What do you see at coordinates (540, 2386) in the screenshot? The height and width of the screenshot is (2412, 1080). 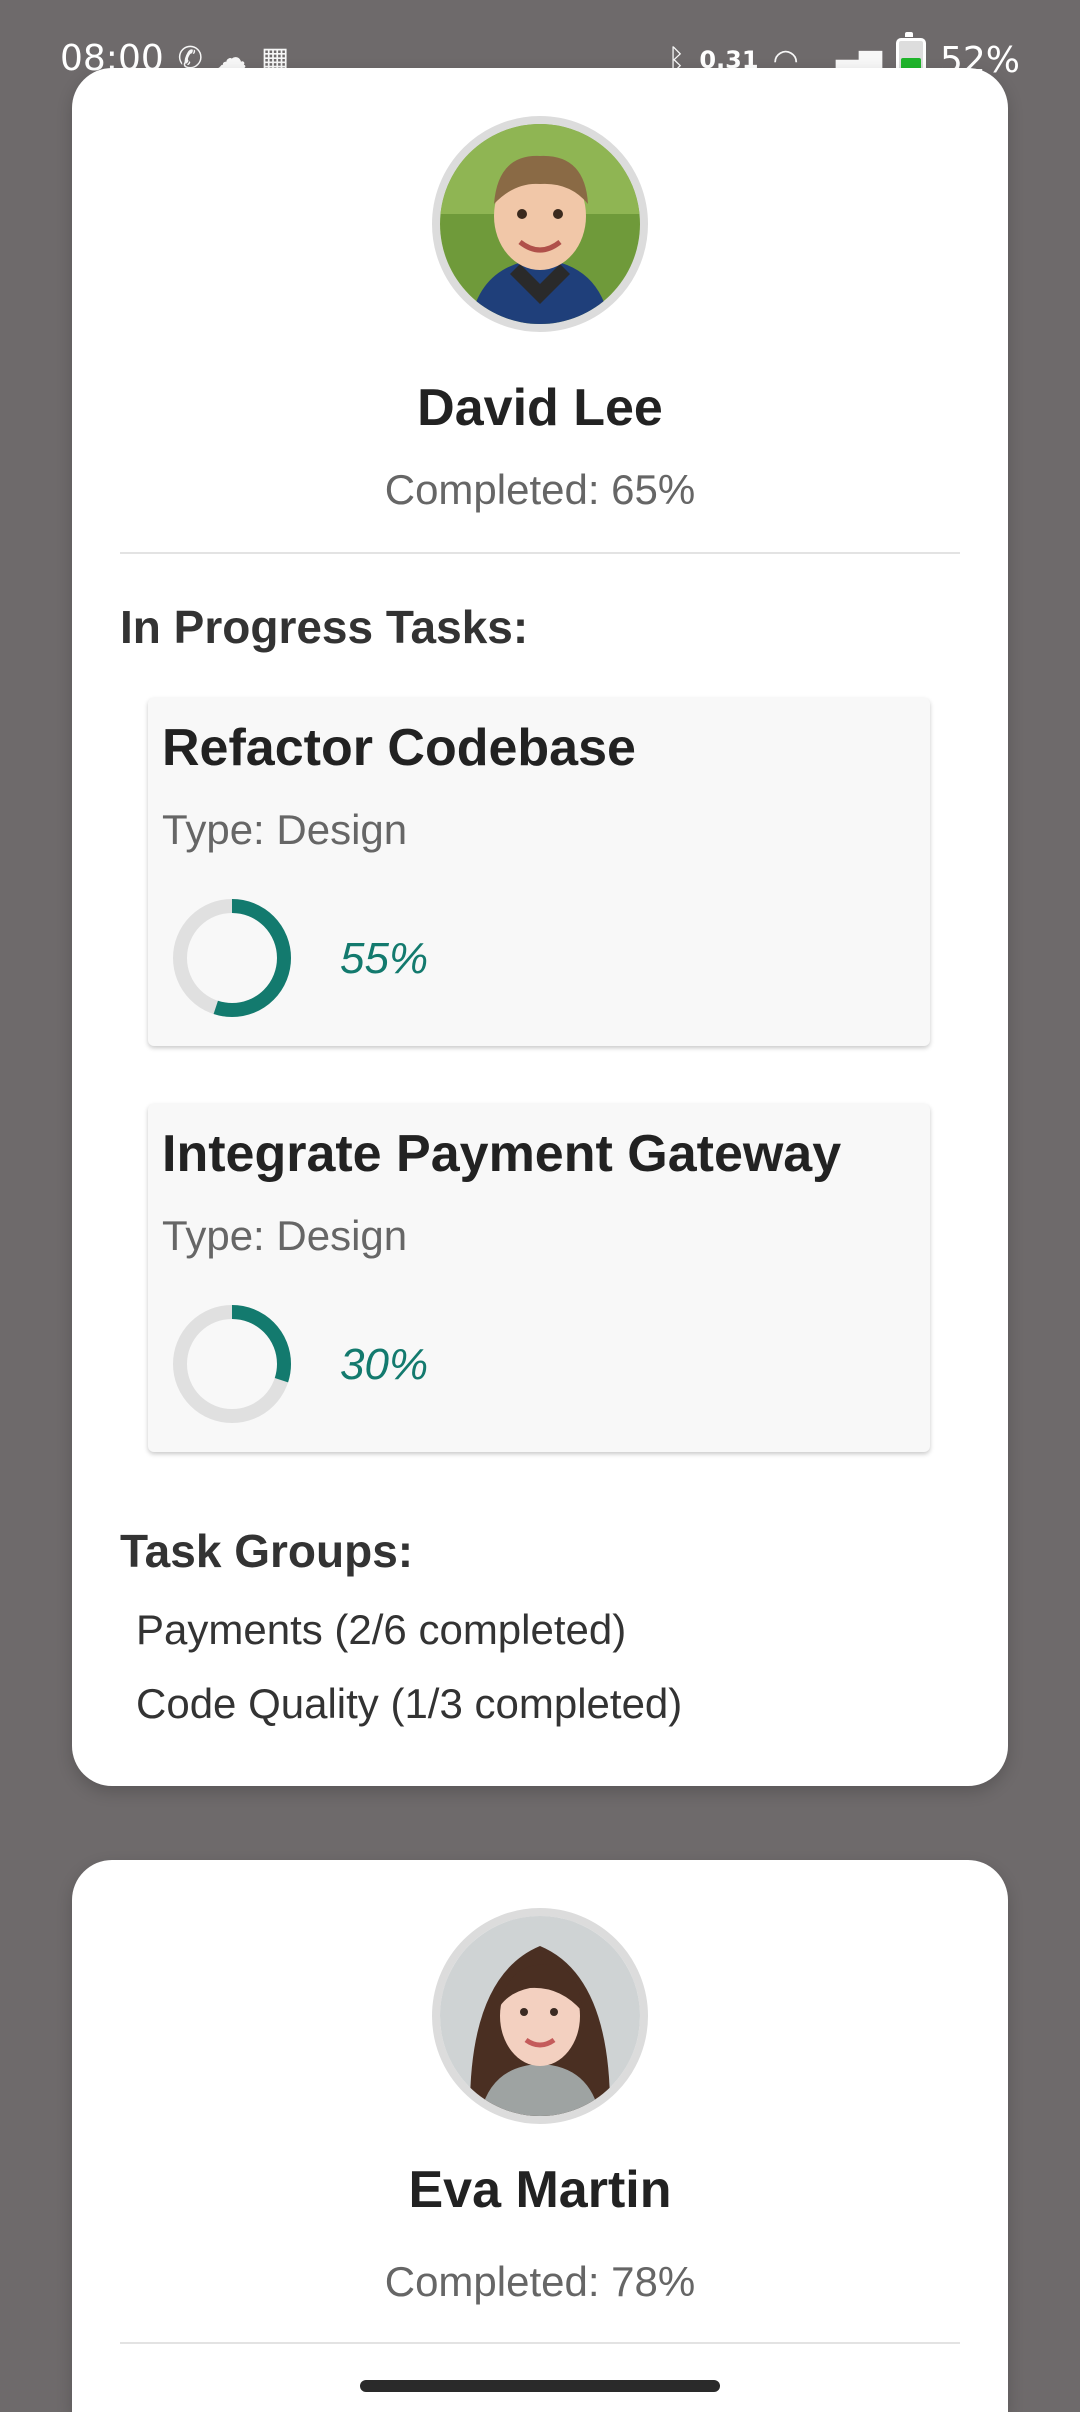 I see `home-indicator` at bounding box center [540, 2386].